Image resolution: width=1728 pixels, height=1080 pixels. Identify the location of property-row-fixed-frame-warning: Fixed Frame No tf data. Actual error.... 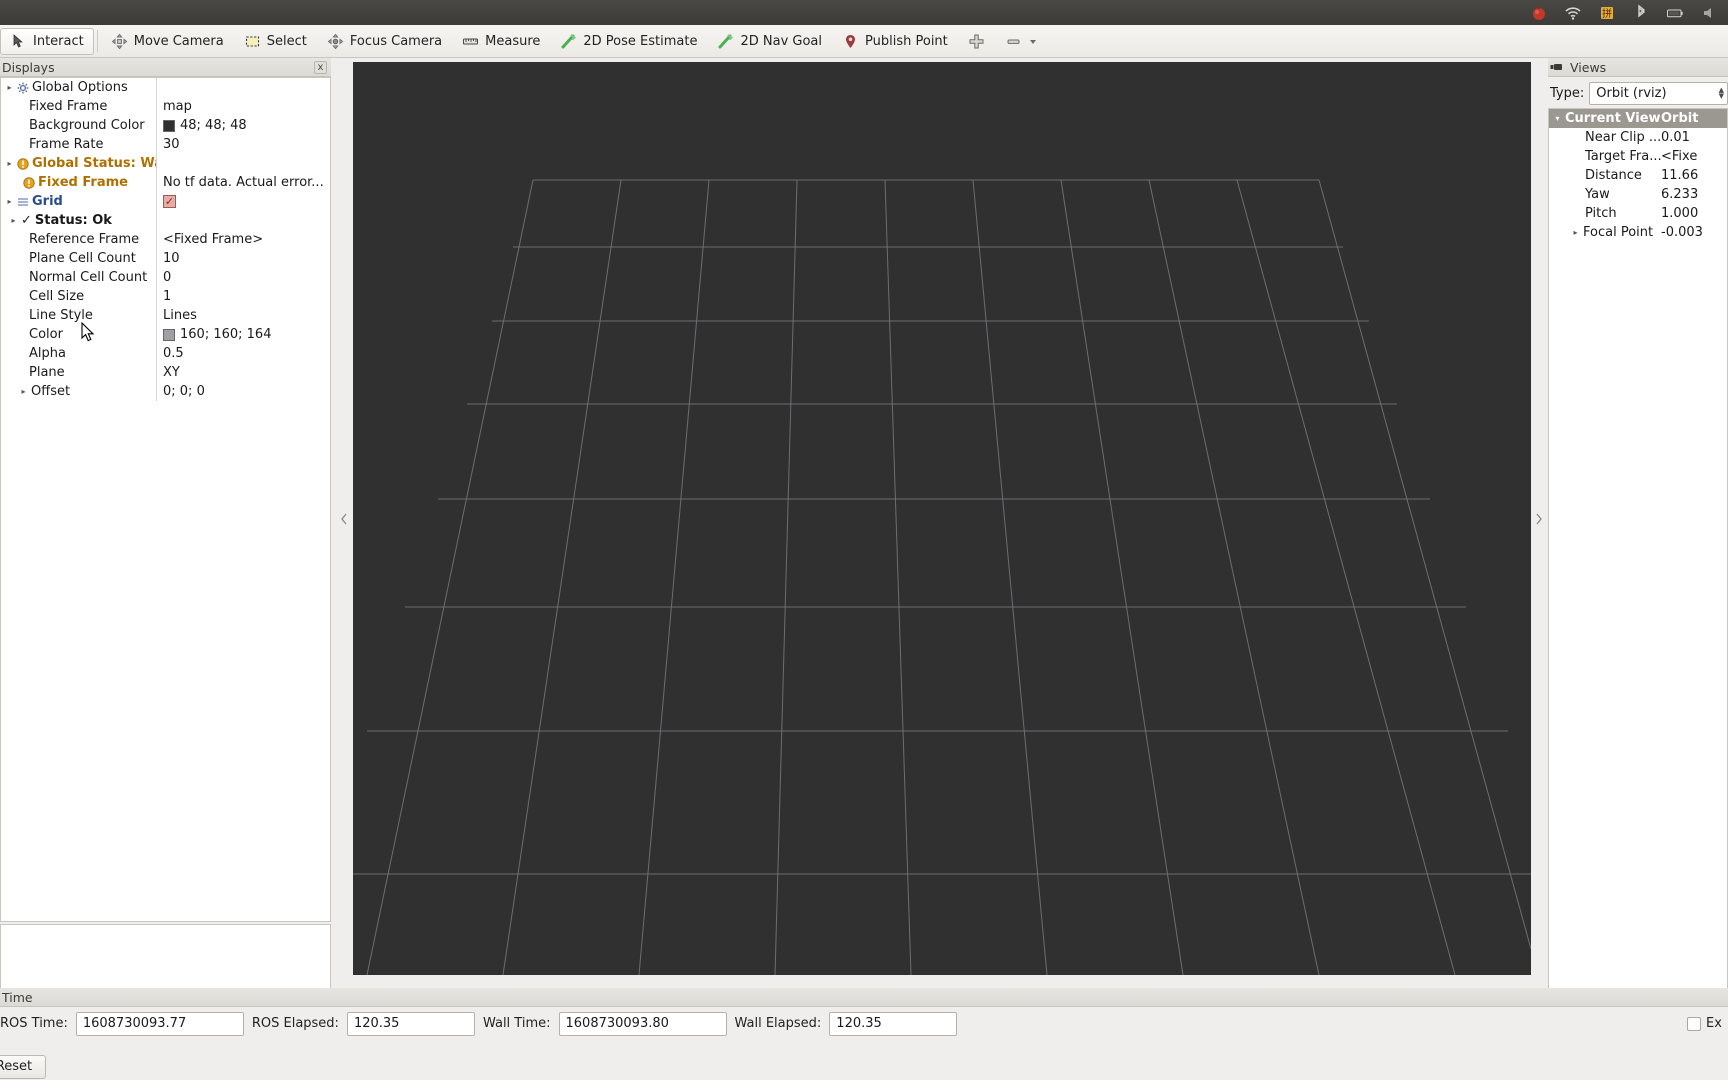
(165, 182).